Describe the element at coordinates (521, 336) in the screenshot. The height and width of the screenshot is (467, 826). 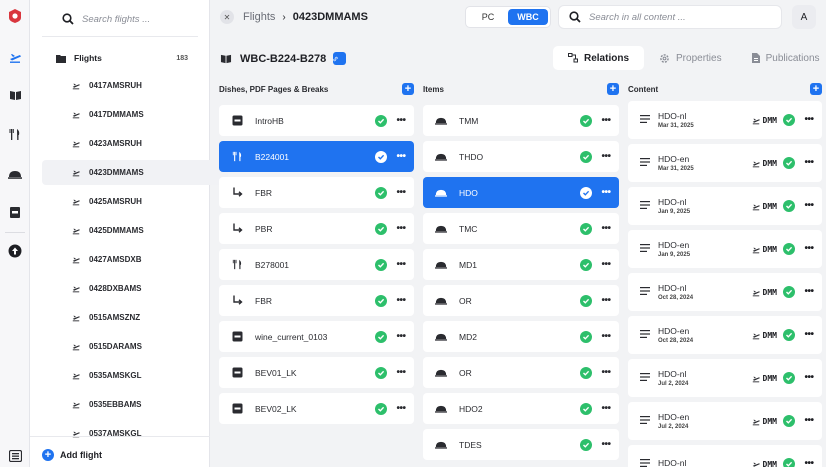
I see `items-card: MD2 •••` at that location.